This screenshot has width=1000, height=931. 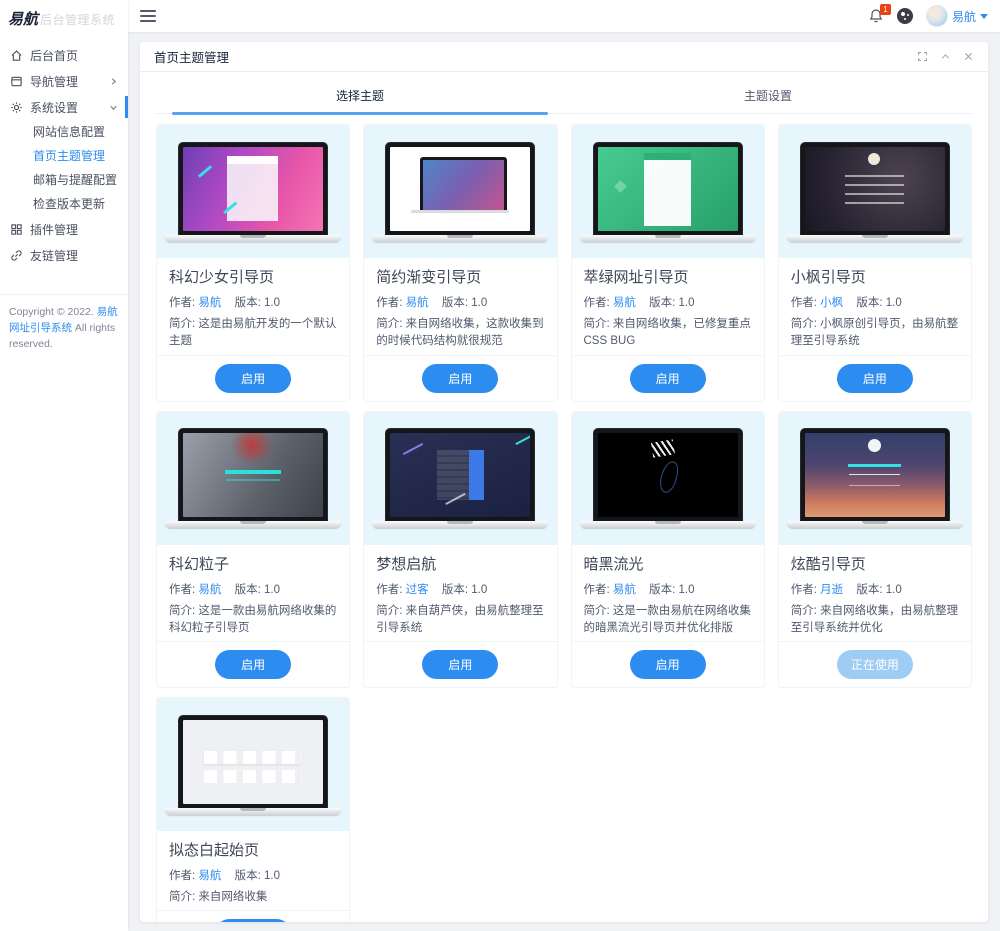 What do you see at coordinates (78, 20) in the screenshot?
I see `brand-subtitle: 后台管理系统` at bounding box center [78, 20].